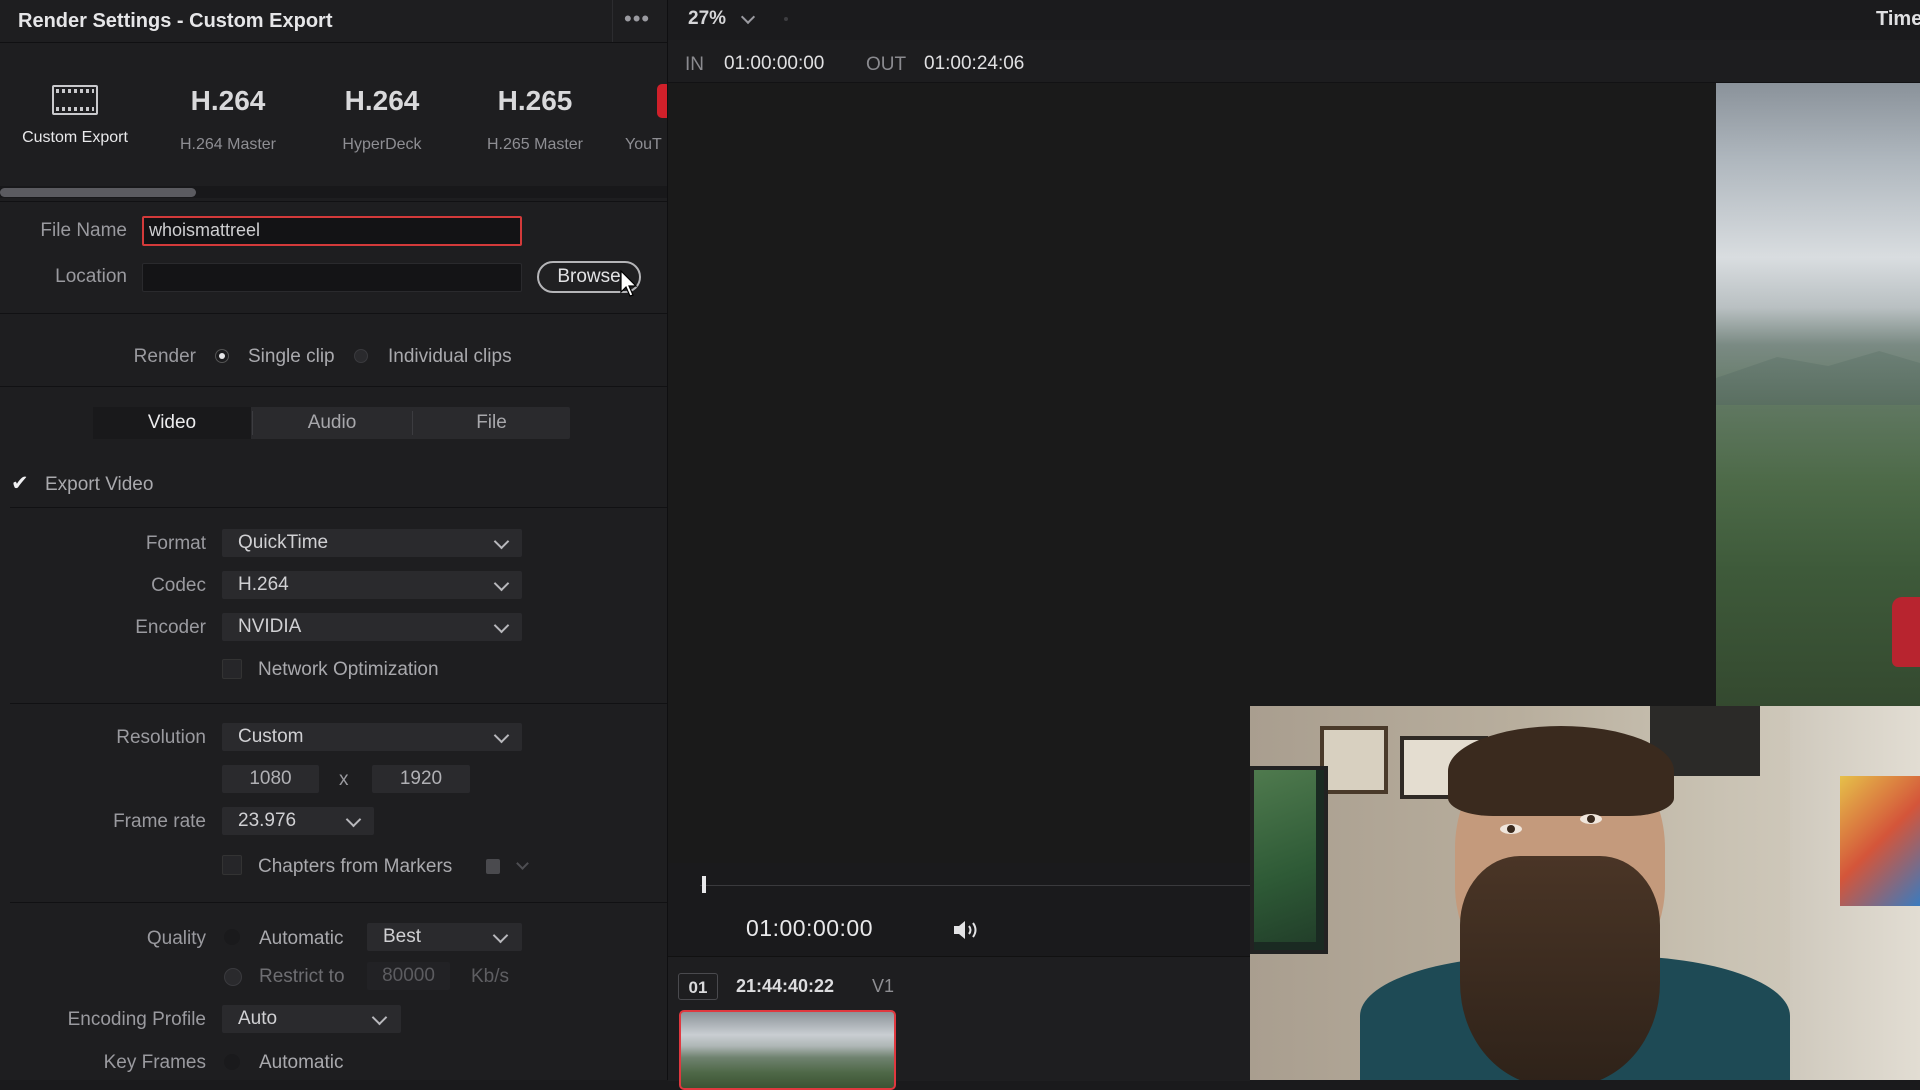 Image resolution: width=1920 pixels, height=1090 pixels. What do you see at coordinates (172, 423) in the screenshot?
I see `tab-video: Video` at bounding box center [172, 423].